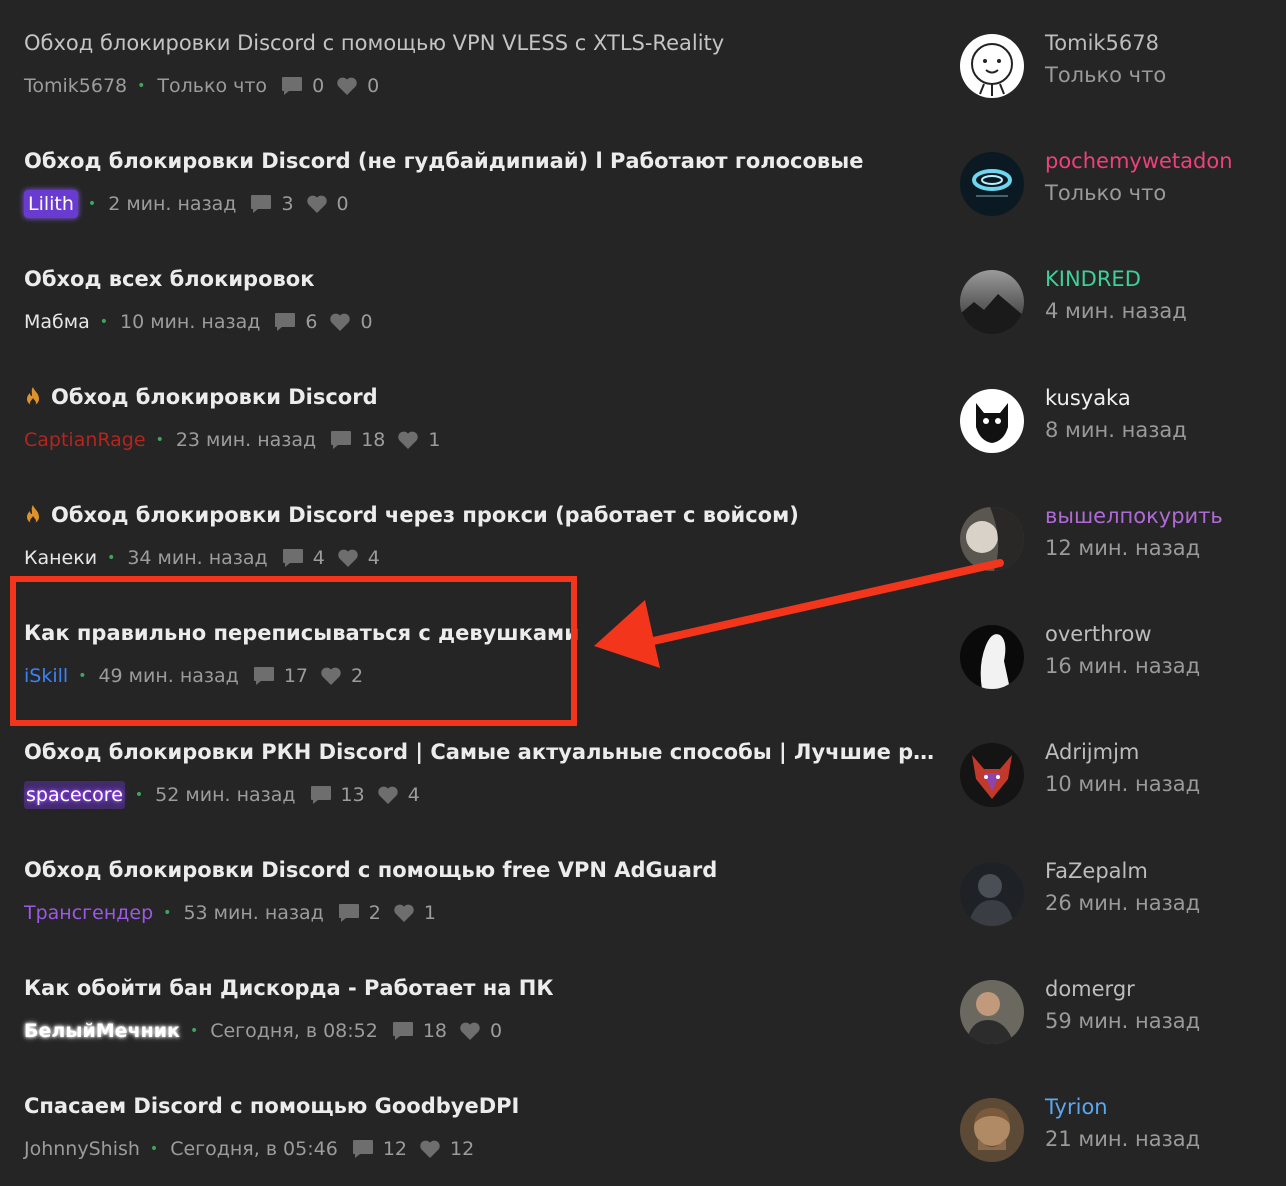 This screenshot has width=1286, height=1186. I want to click on user-name: overthrow, so click(1098, 634).